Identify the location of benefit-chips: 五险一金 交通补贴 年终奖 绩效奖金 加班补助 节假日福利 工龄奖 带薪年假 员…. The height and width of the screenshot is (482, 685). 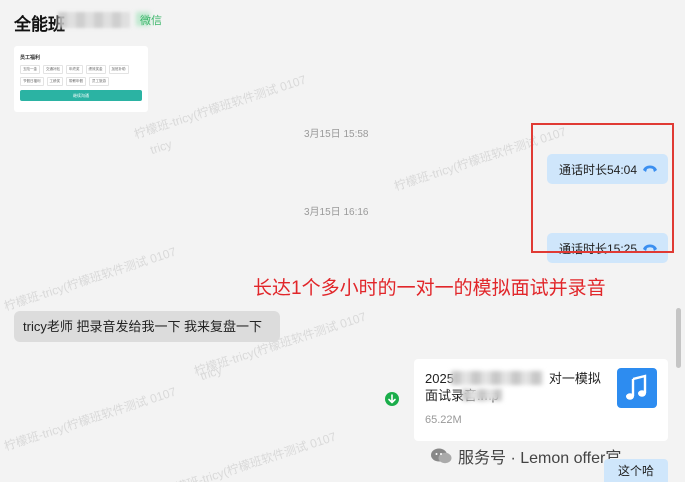
(81, 75).